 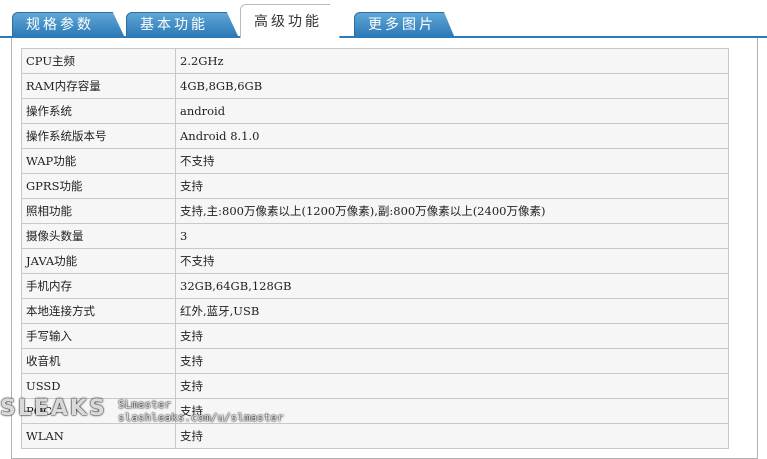 I want to click on table-row: 手写输入 支持, so click(x=375, y=336).